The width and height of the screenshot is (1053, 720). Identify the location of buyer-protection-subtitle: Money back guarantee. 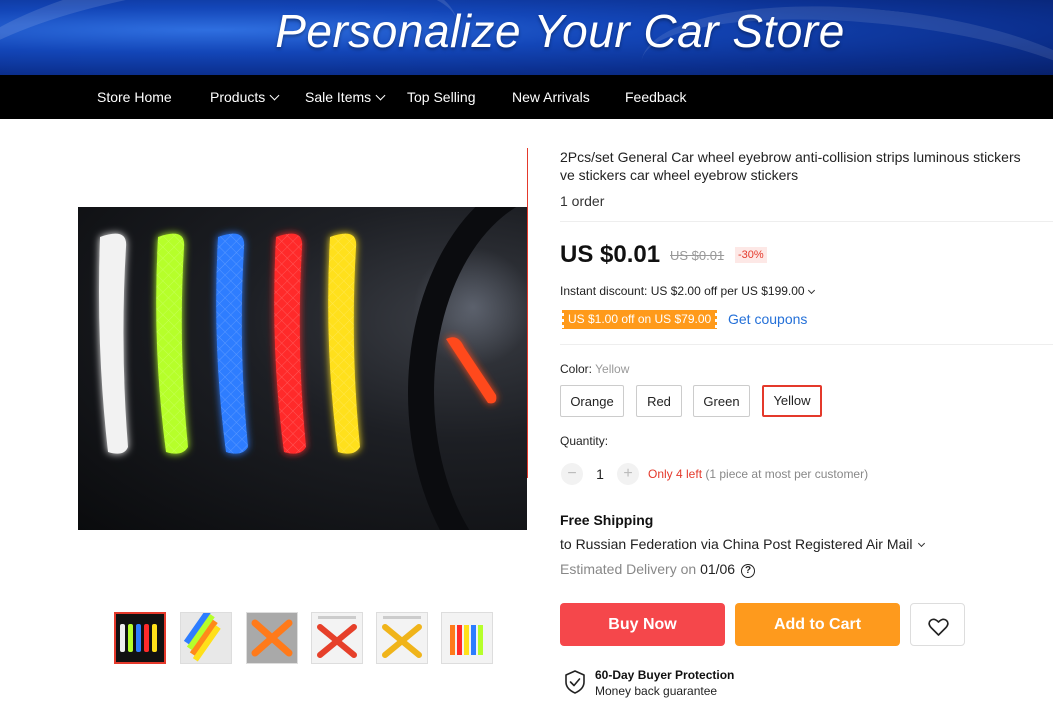
(656, 691).